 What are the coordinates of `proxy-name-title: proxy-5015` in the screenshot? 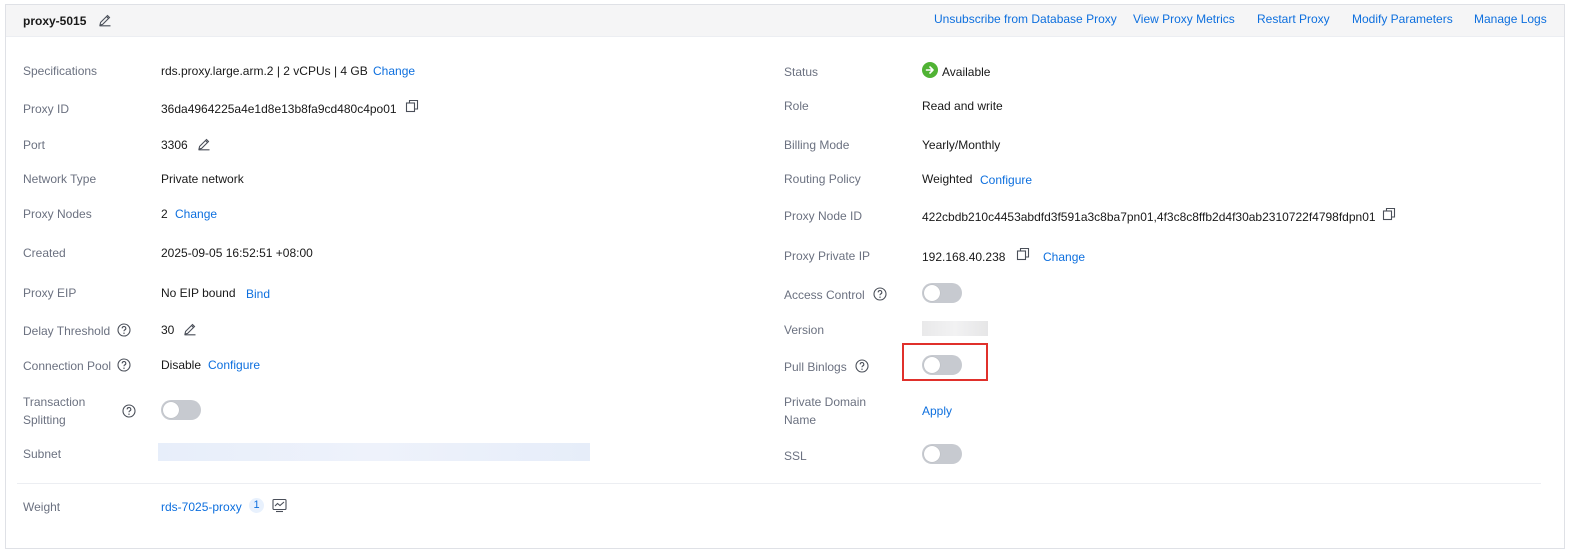 It's located at (55, 21).